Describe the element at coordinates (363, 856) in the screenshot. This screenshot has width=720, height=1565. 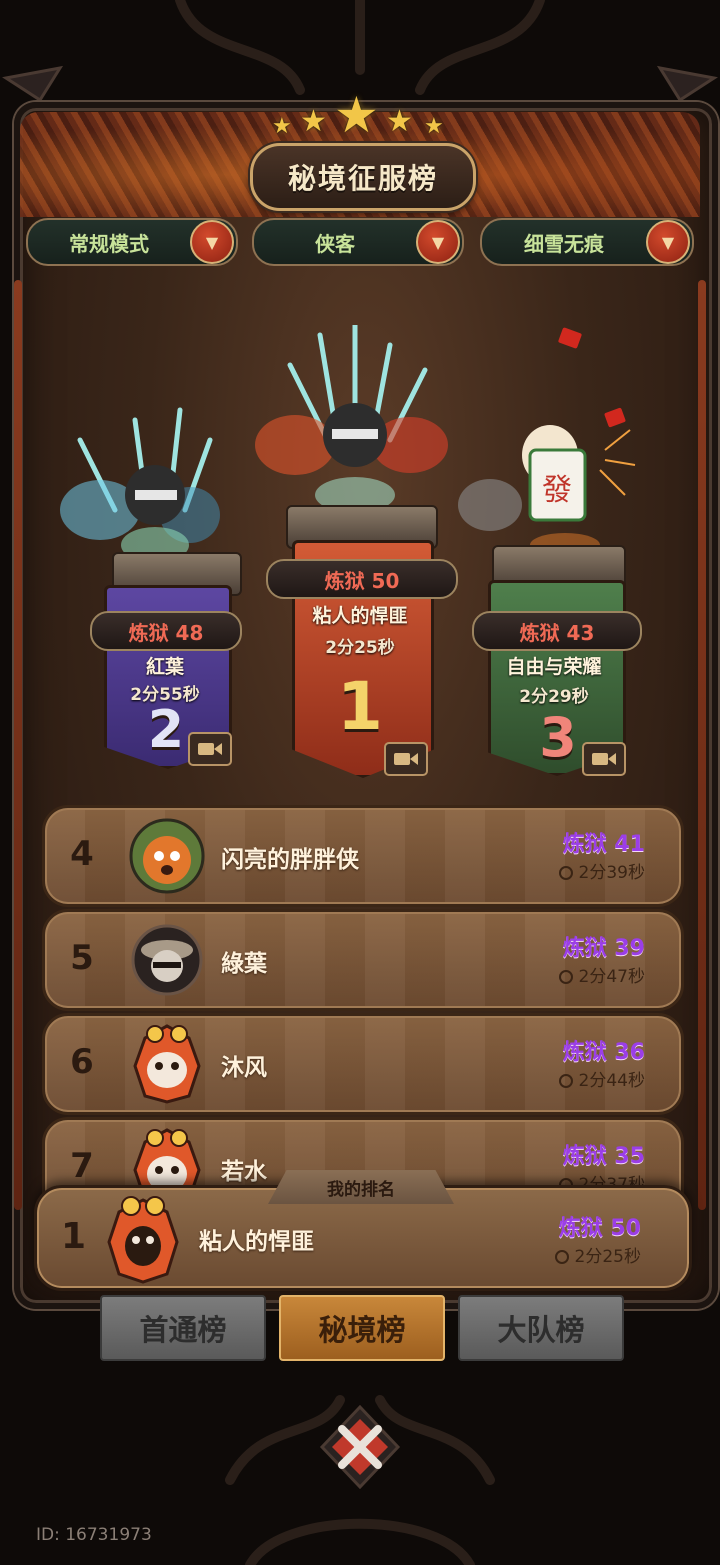
I see `table-row: 4 闪亮的胖胖侠 炼狱 41 2分39秒` at that location.